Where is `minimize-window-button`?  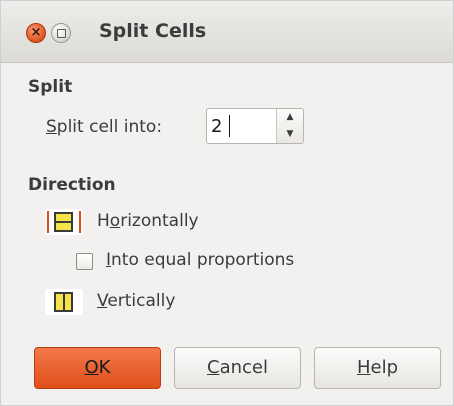
minimize-window-button is located at coordinates (61, 33).